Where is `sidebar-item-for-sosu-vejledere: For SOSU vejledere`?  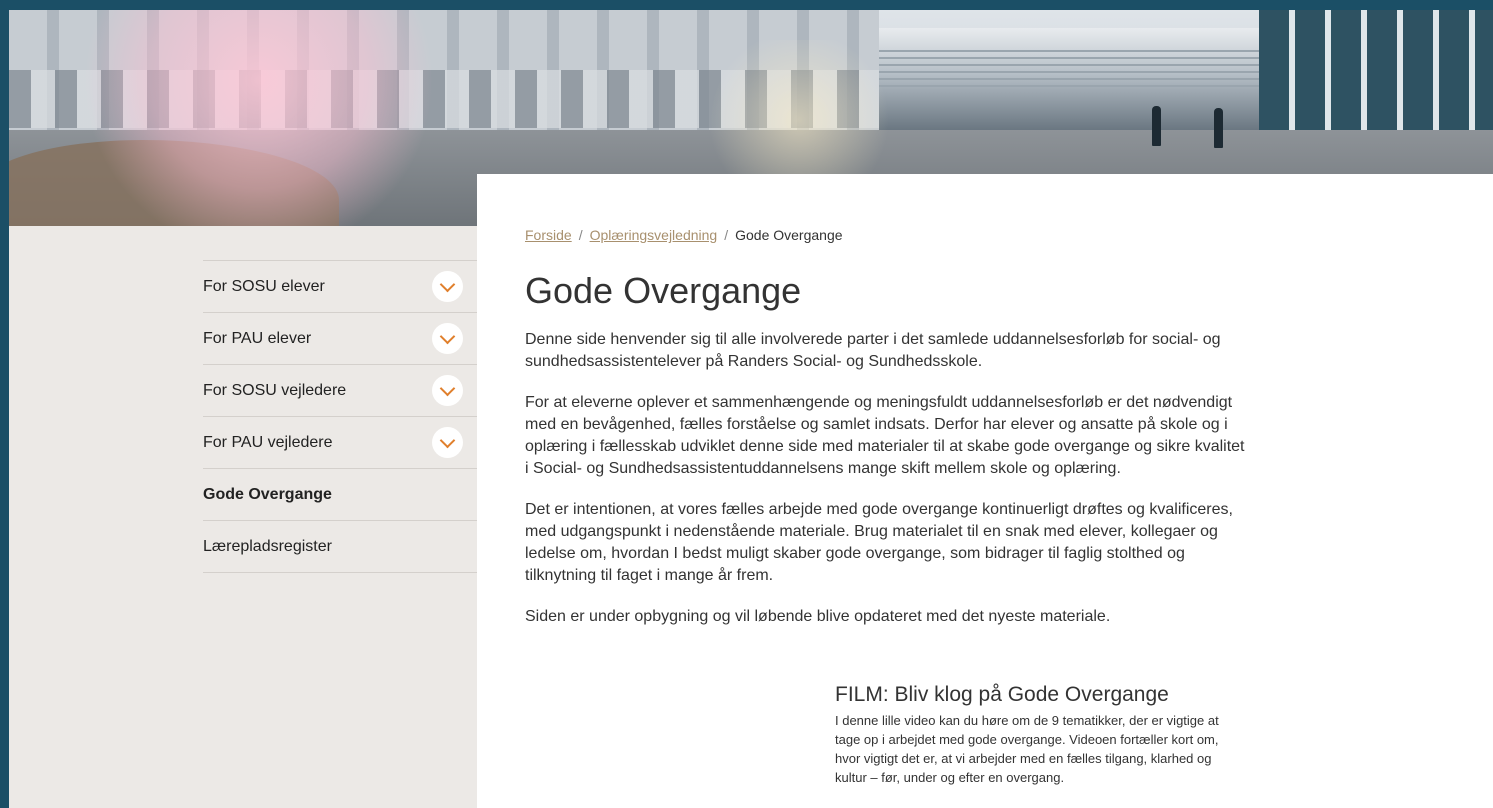 sidebar-item-for-sosu-vejledere: For SOSU vejledere is located at coordinates (340, 391).